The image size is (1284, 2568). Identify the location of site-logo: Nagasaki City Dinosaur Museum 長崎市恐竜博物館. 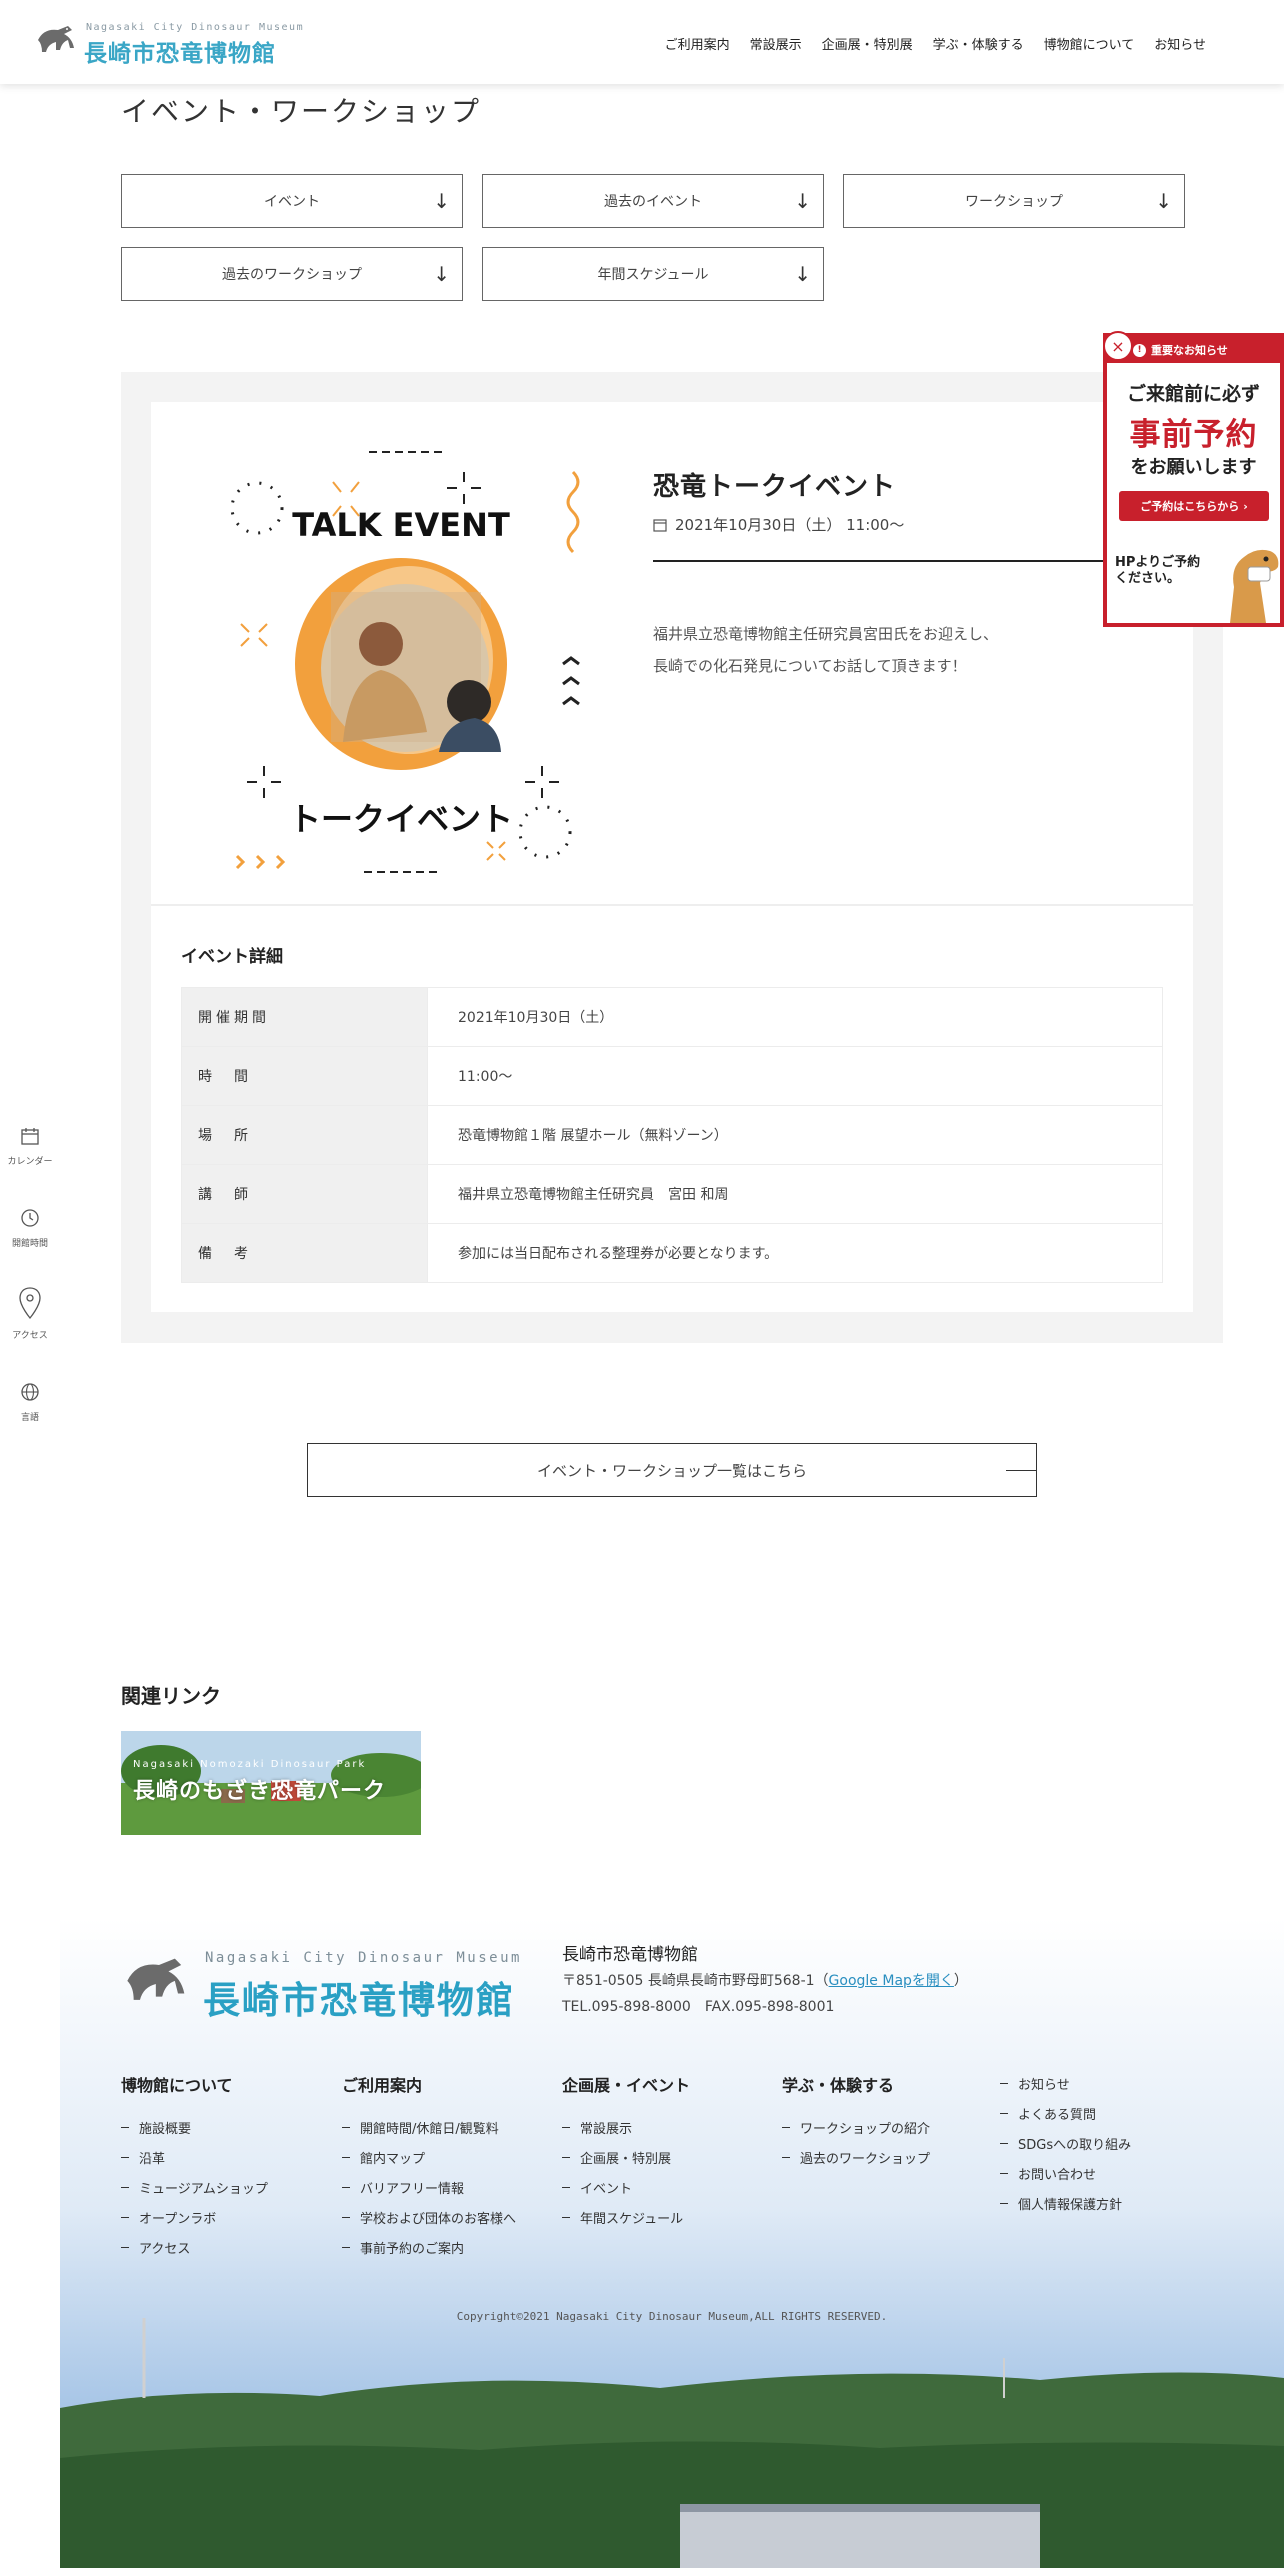
(168, 43).